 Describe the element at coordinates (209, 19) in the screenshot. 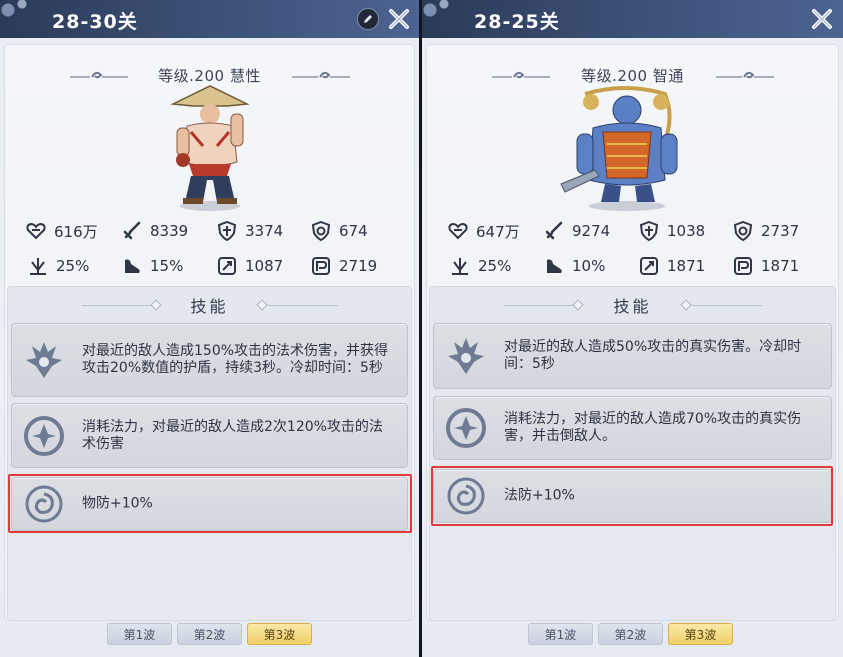

I see `panel-header: 28-30关` at that location.